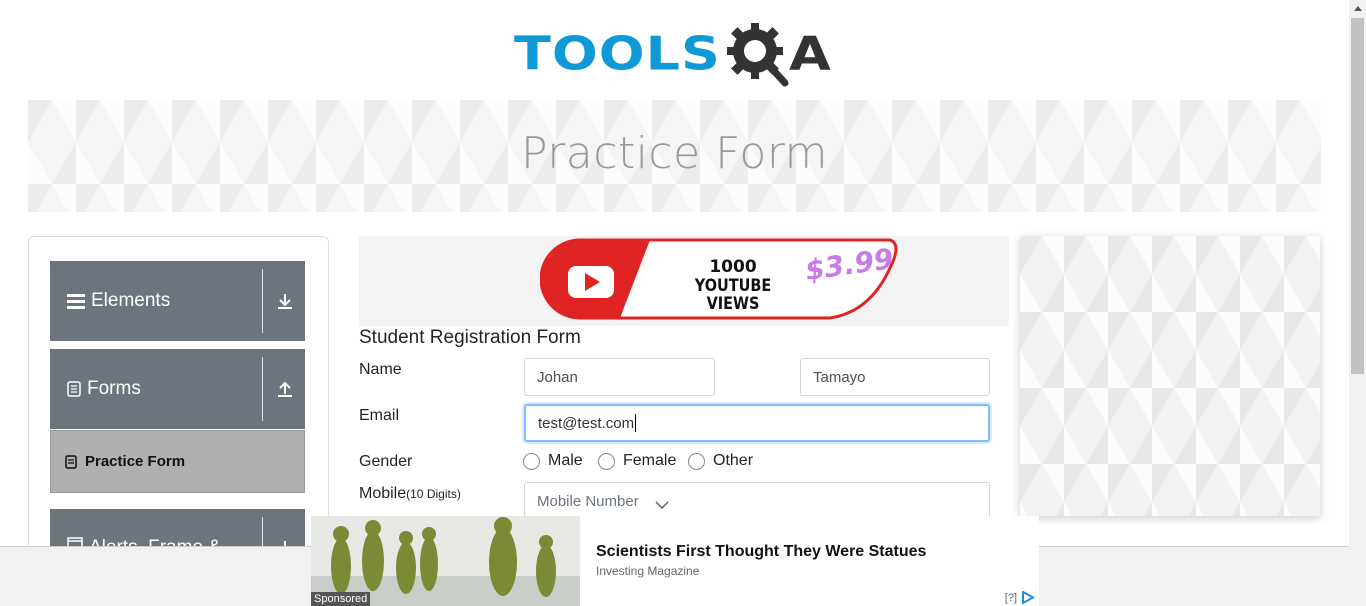  I want to click on page-title: Practice Form, so click(674, 153).